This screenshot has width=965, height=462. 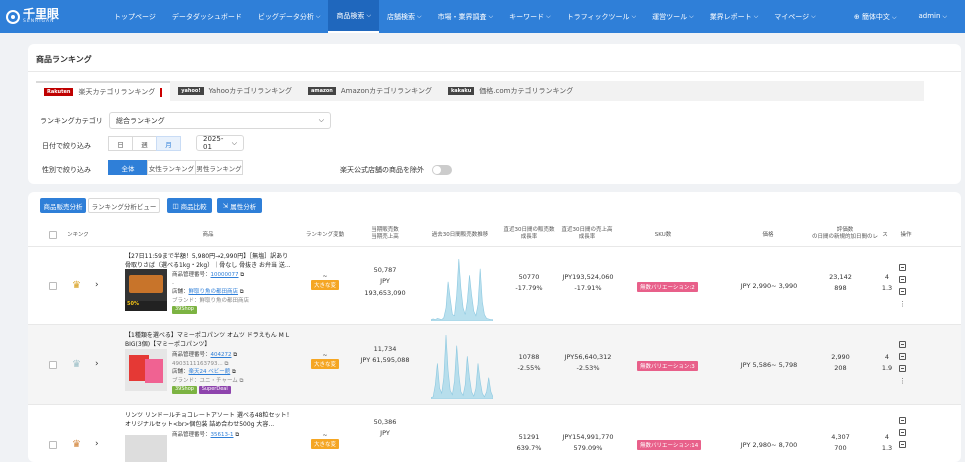 What do you see at coordinates (529, 363) in the screenshot?
I see `growth-cell: 10788 -2.55%` at bounding box center [529, 363].